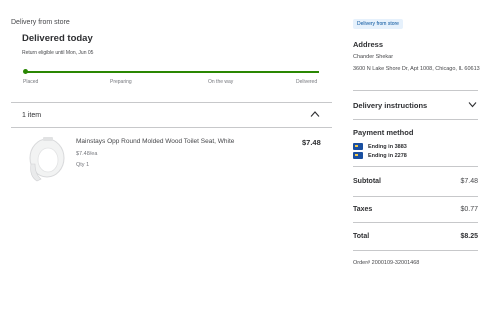  Describe the element at coordinates (83, 165) in the screenshot. I see `product-quantity: Qty 1` at that location.